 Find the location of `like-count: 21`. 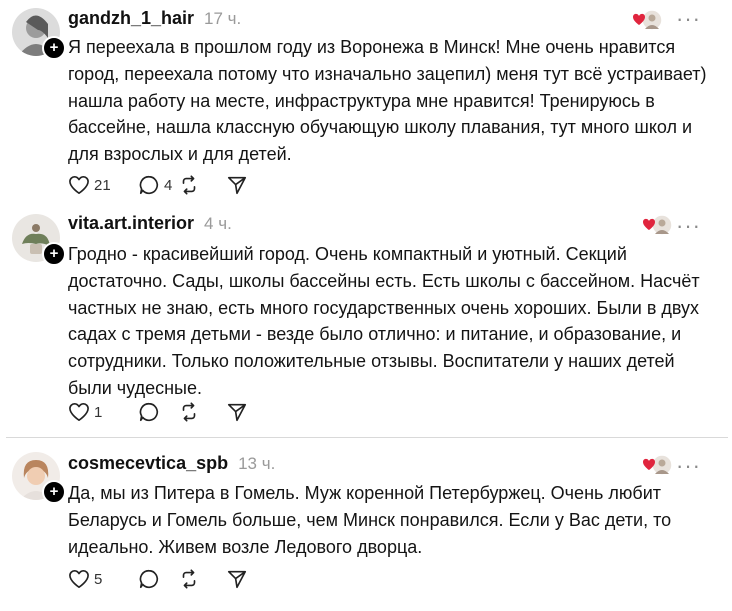

like-count: 21 is located at coordinates (102, 185).